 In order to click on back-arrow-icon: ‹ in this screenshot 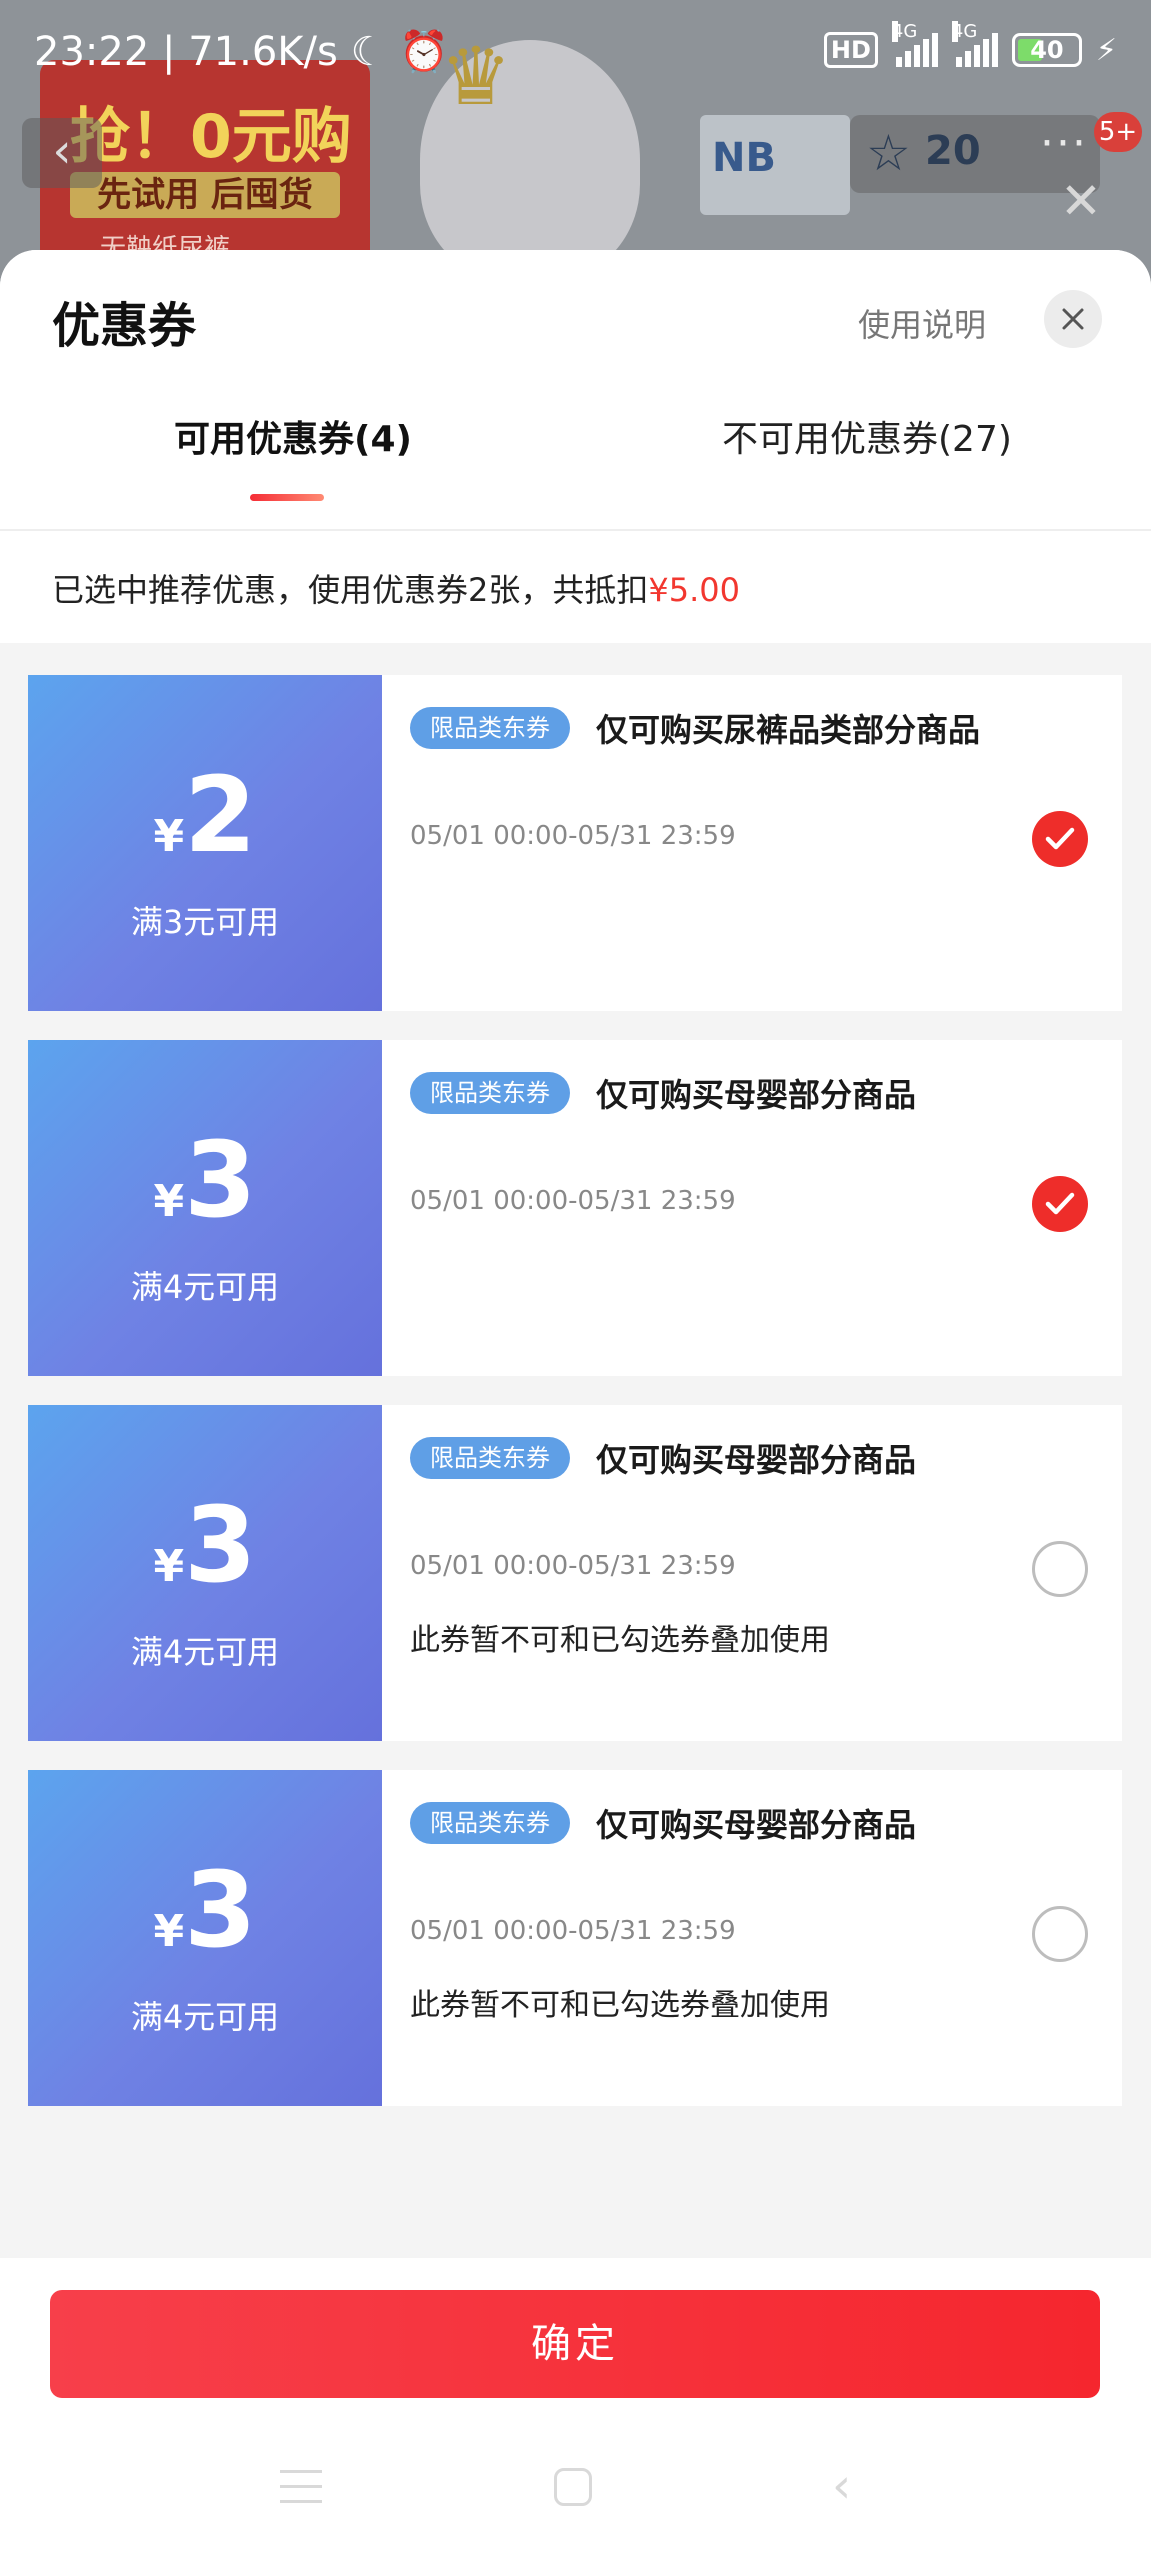, I will do `click(62, 153)`.